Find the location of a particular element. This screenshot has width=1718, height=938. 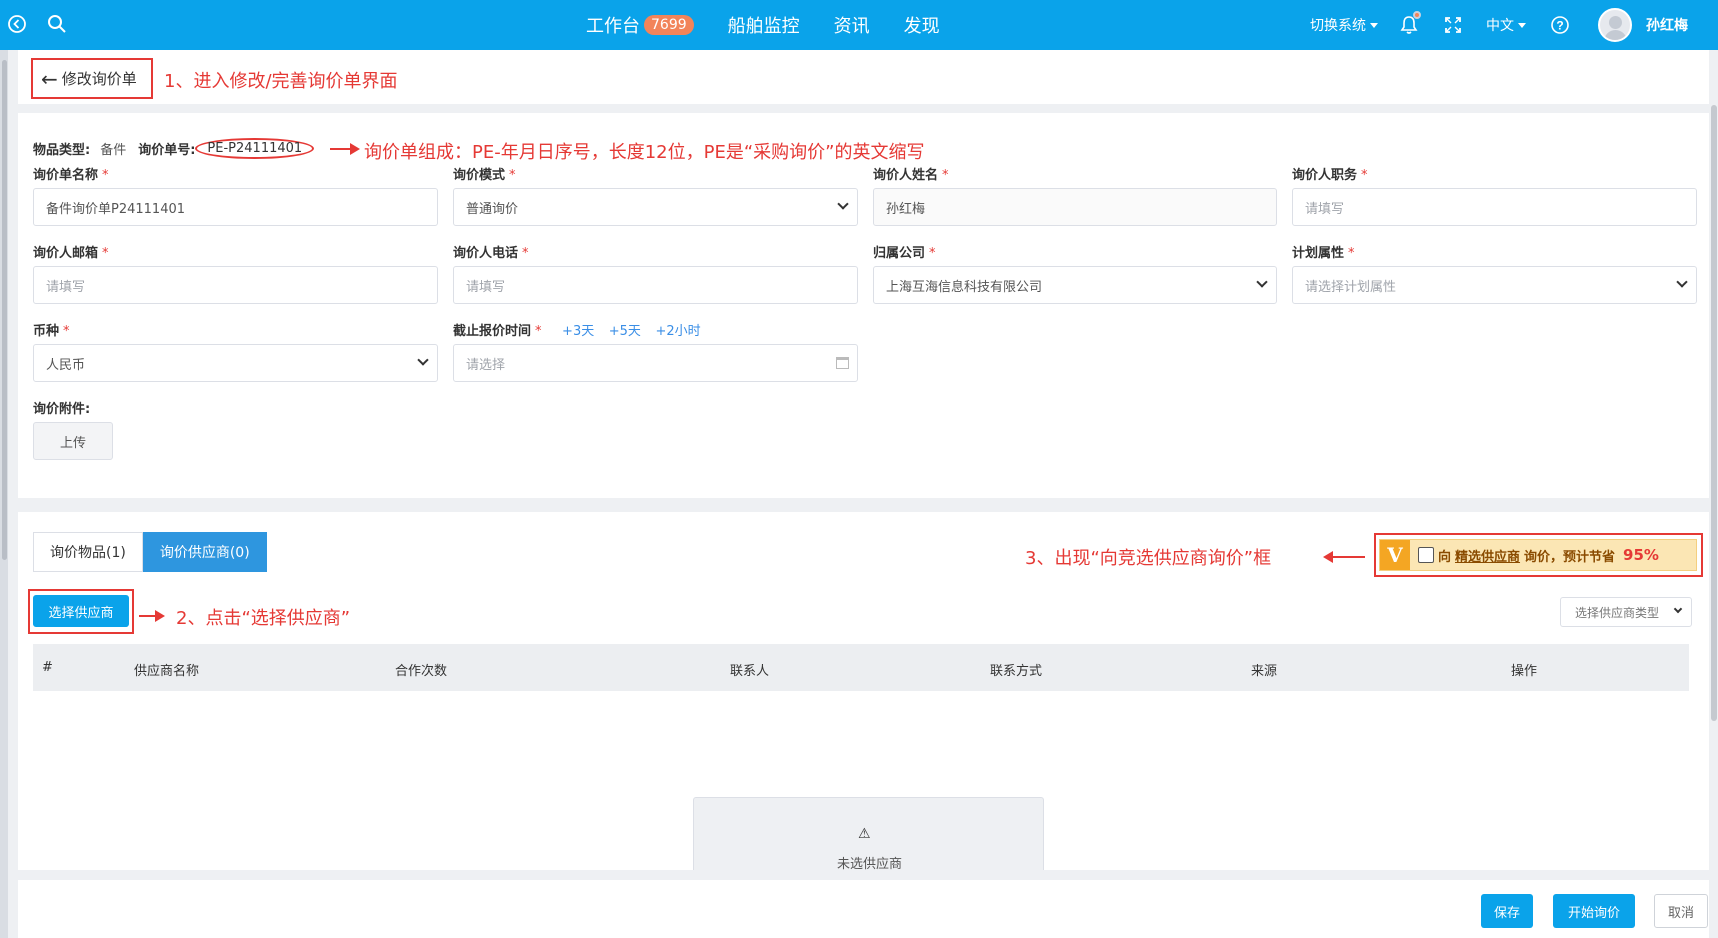

nav-workbench-label: 工作台 is located at coordinates (613, 26).